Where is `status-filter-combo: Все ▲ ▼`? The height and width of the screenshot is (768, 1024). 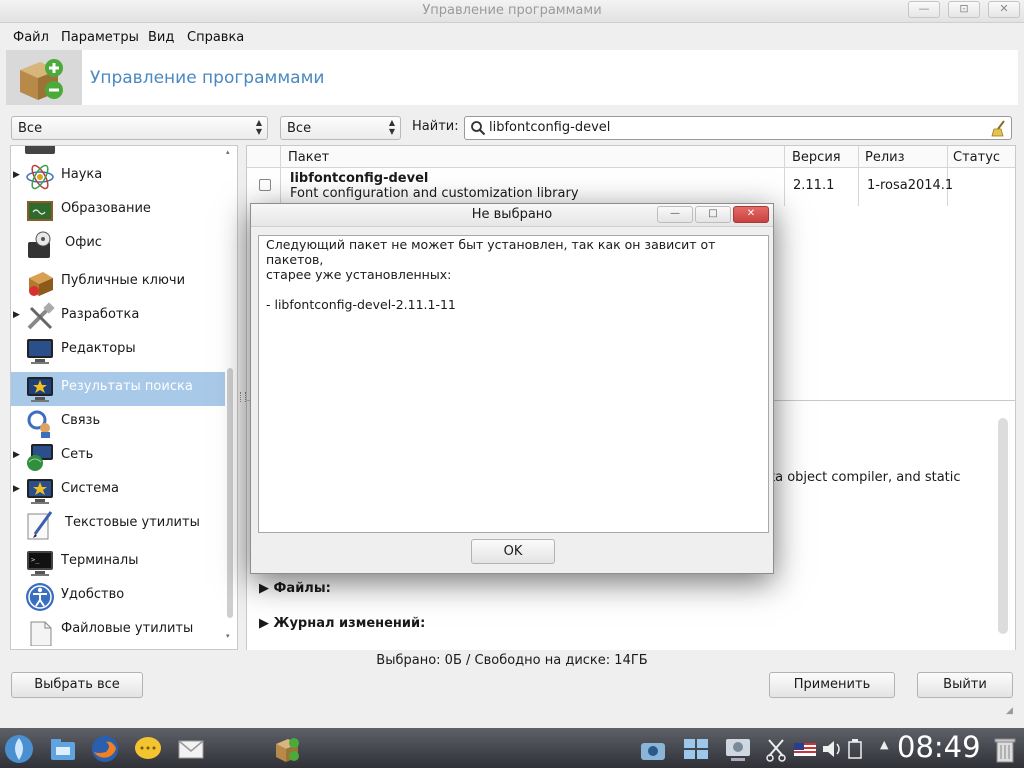
status-filter-combo: Все ▲ ▼ is located at coordinates (340, 128).